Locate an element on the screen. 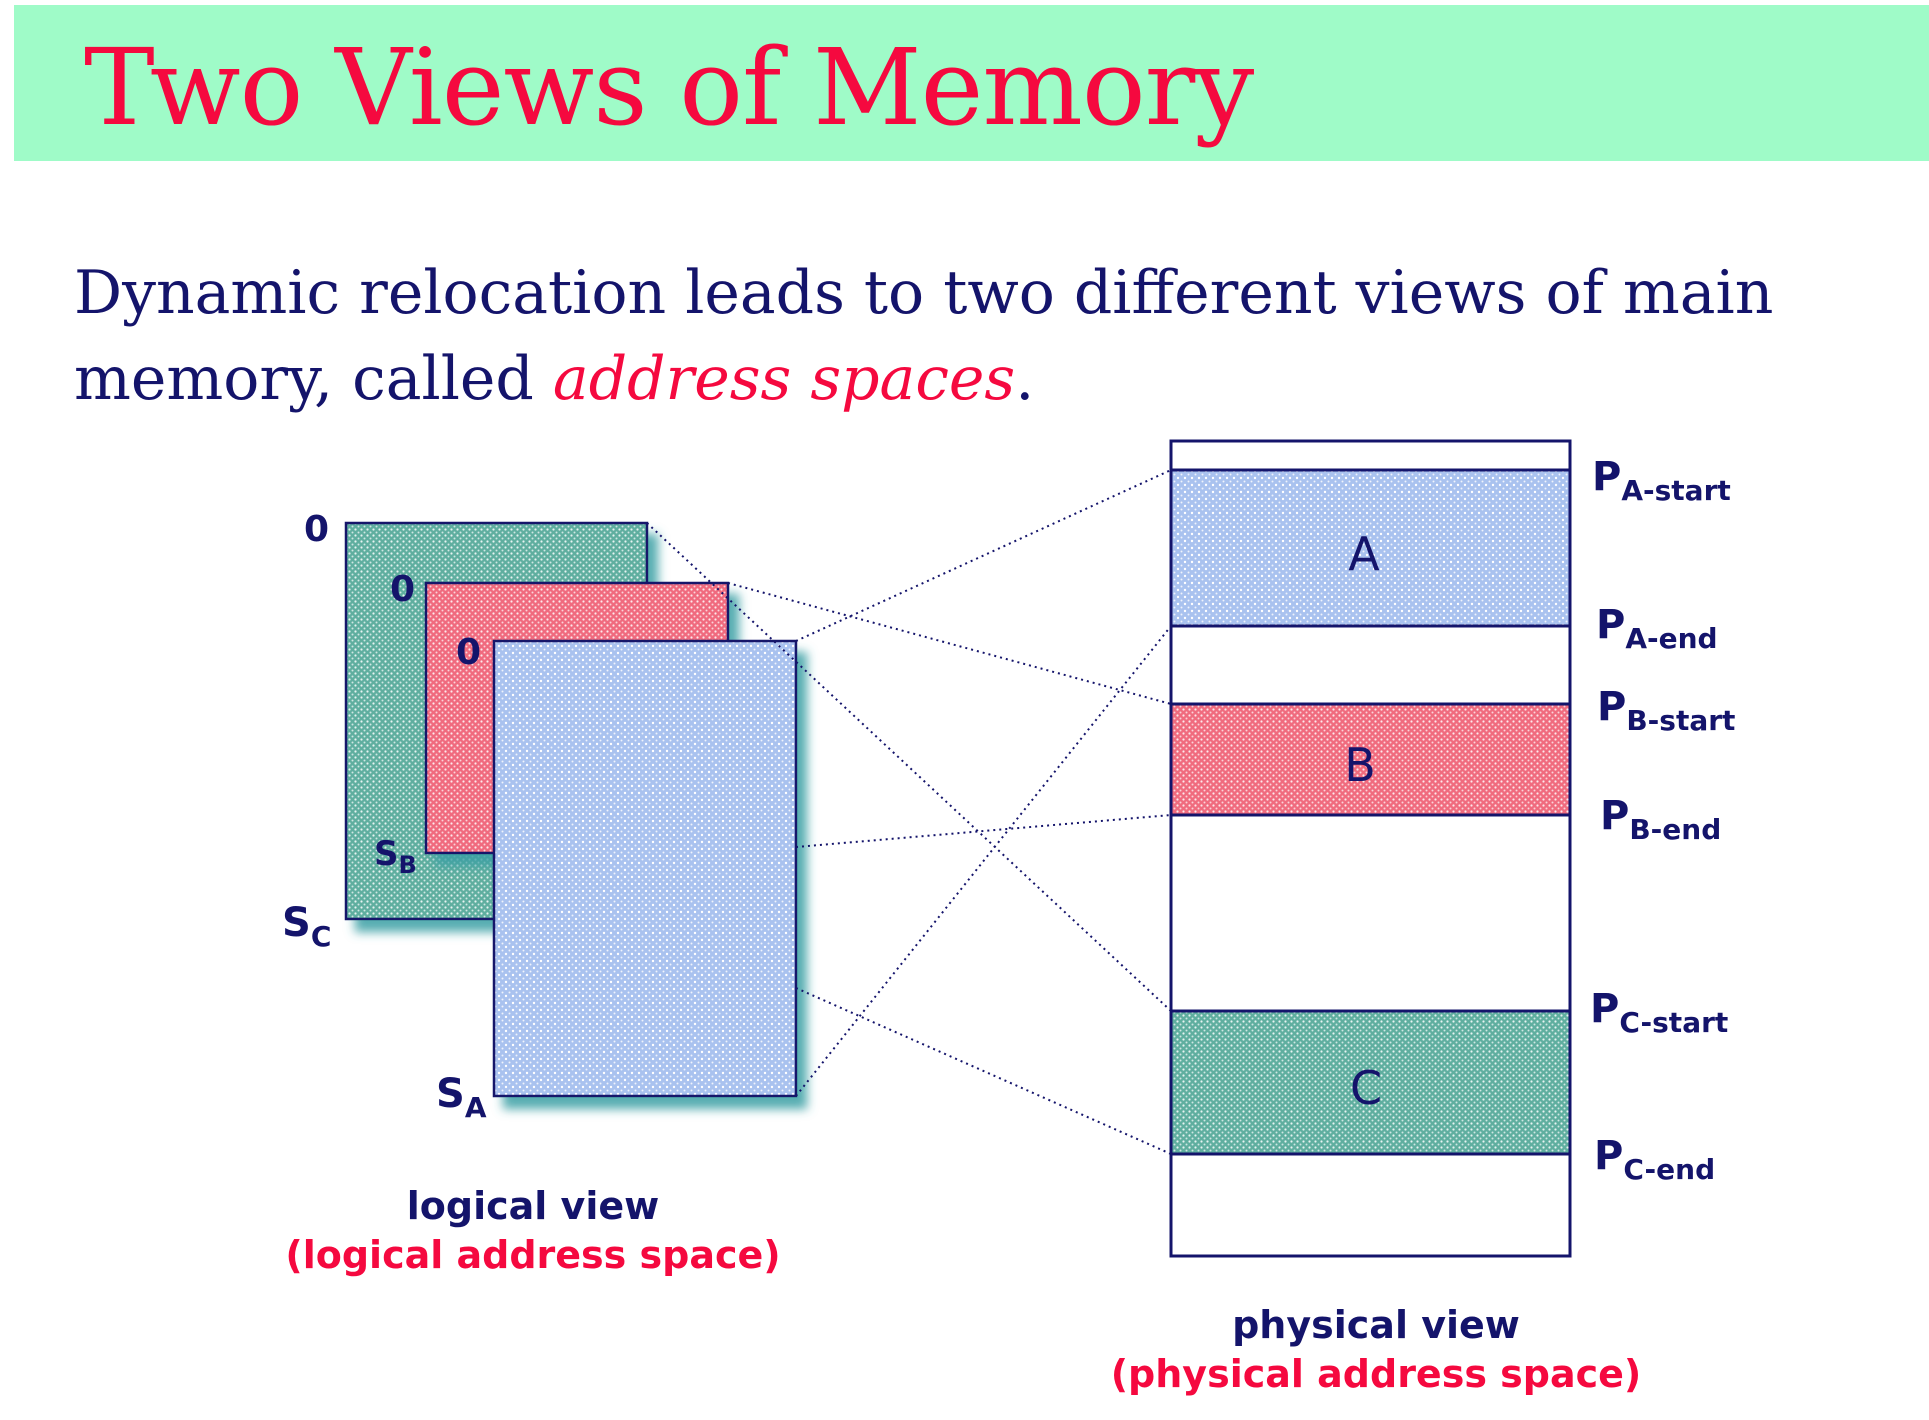 This screenshot has width=1929, height=1420. map-a-end is located at coordinates (983, 861).